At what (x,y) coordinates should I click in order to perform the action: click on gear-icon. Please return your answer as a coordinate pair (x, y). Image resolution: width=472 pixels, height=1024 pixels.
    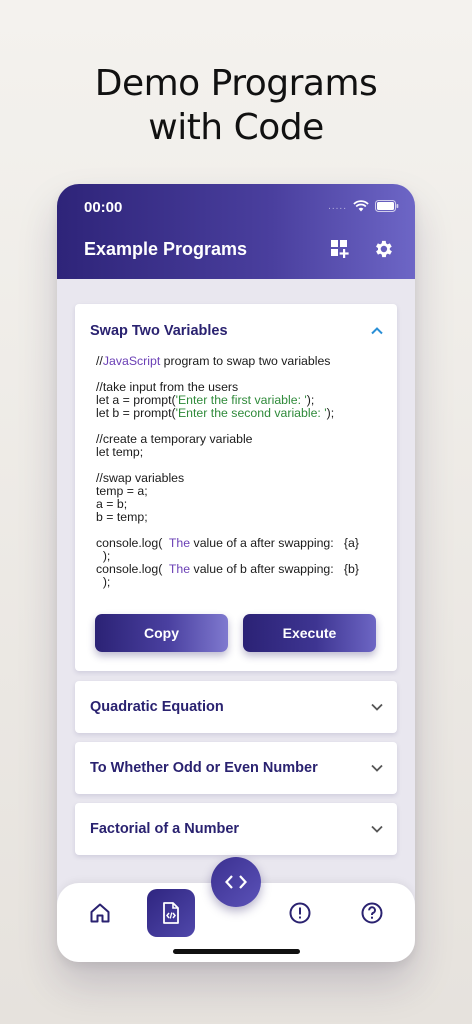
    Looking at the image, I should click on (383, 249).